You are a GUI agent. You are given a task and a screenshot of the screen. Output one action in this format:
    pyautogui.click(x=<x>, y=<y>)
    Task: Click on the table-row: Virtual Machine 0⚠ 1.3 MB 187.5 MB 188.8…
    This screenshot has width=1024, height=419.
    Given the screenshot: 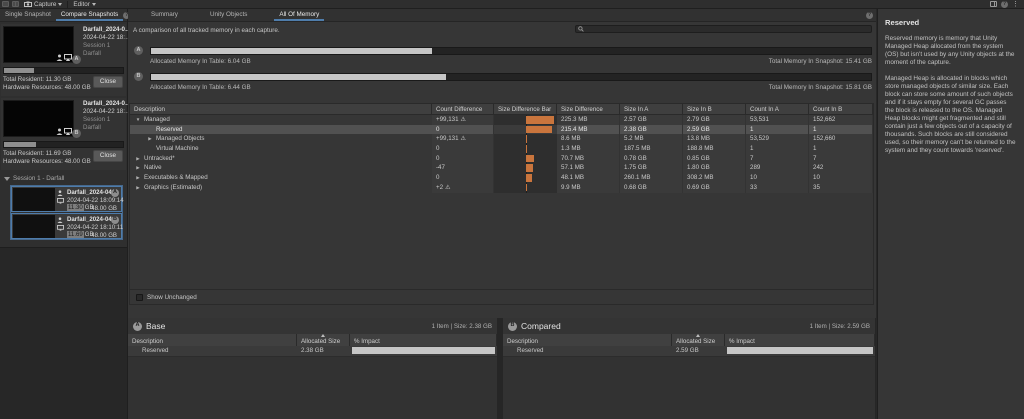 What is the action you would take?
    pyautogui.click(x=501, y=149)
    